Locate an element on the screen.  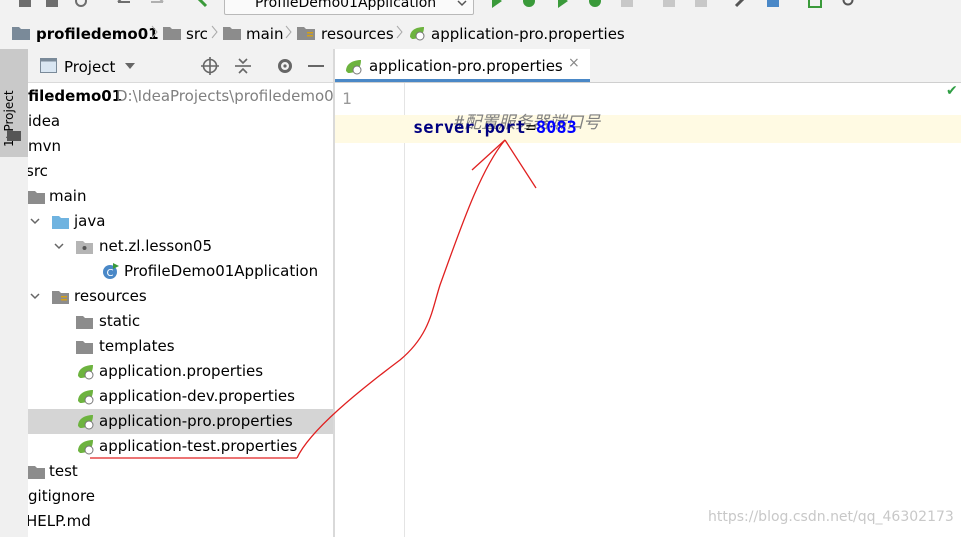
tree-item-gitignore: gitignore is located at coordinates (180, 496).